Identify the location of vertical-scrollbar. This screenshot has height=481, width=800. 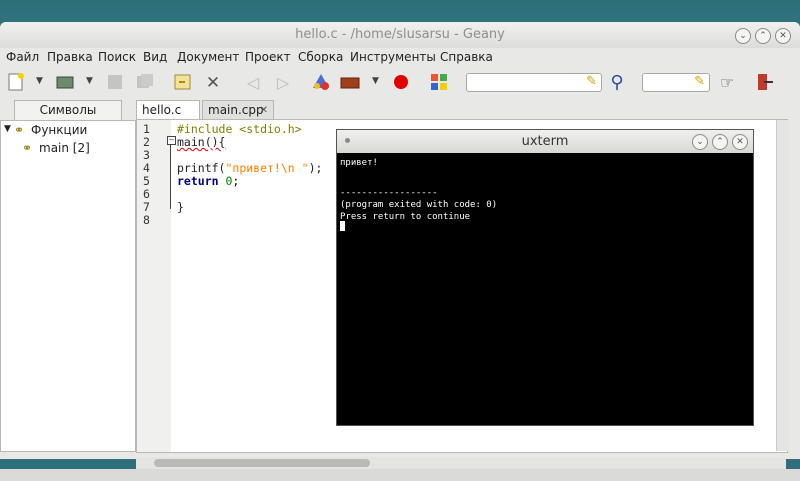
(782, 285).